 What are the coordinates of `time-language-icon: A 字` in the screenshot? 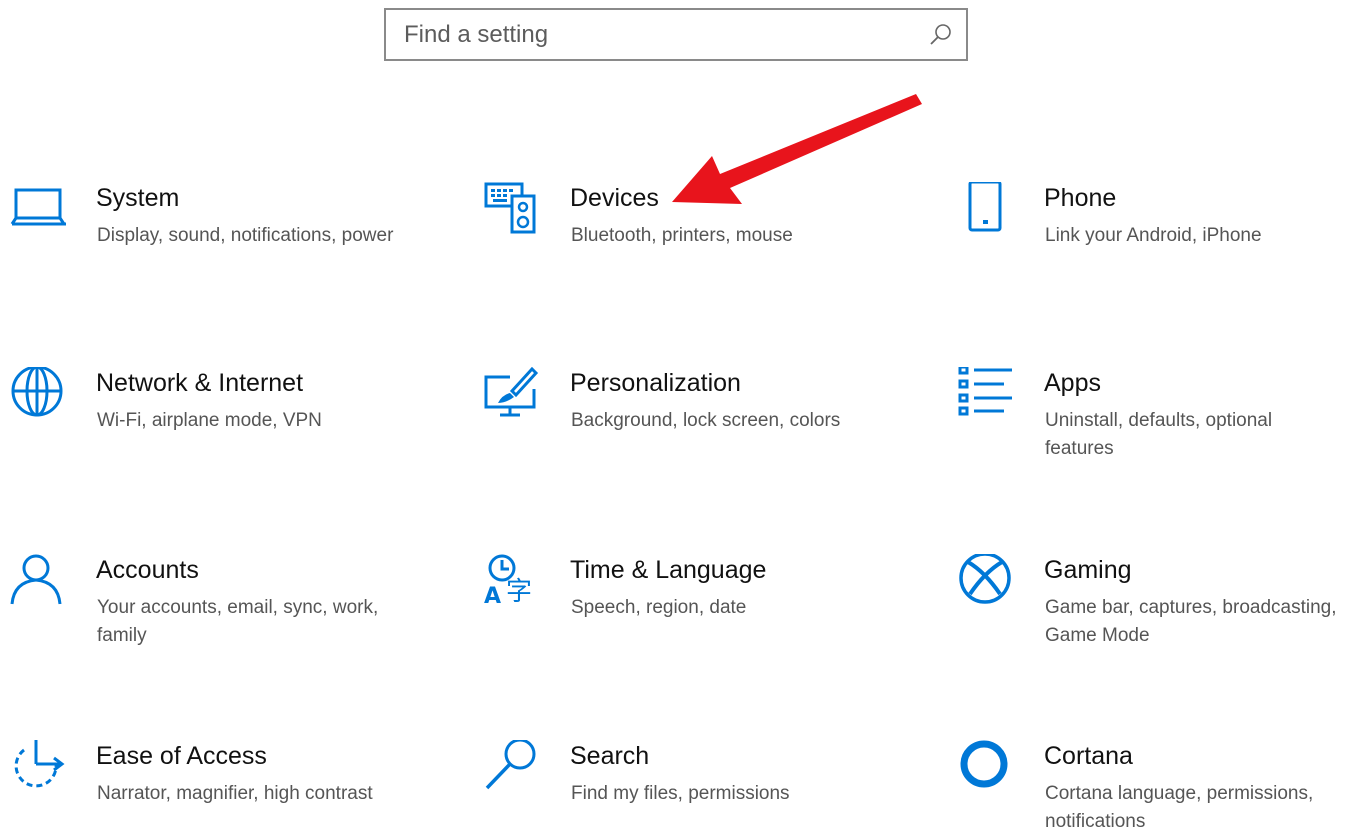 It's located at (508, 581).